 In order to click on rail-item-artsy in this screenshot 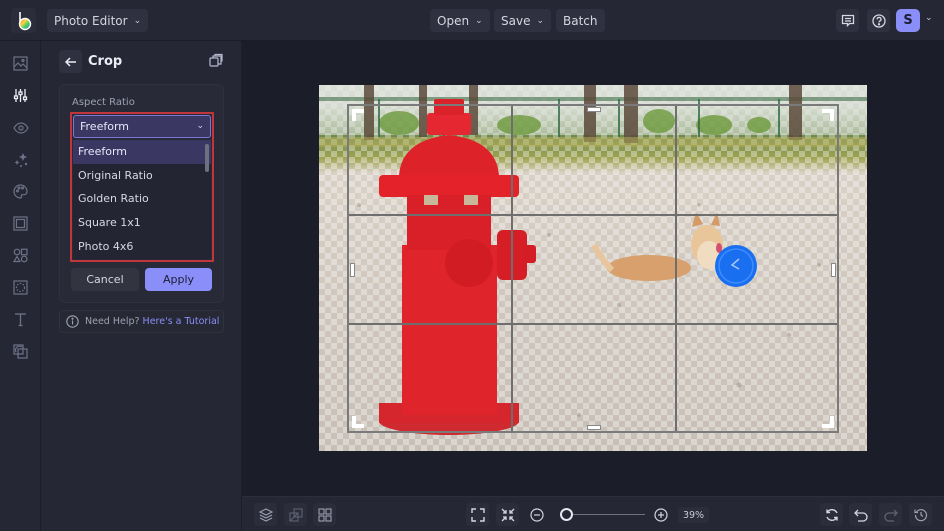, I will do `click(20, 191)`.